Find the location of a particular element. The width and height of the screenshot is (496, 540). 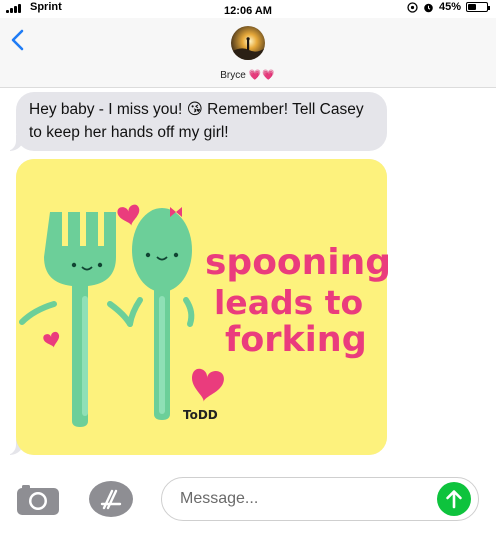

chevron-left-icon is located at coordinates (17, 40).